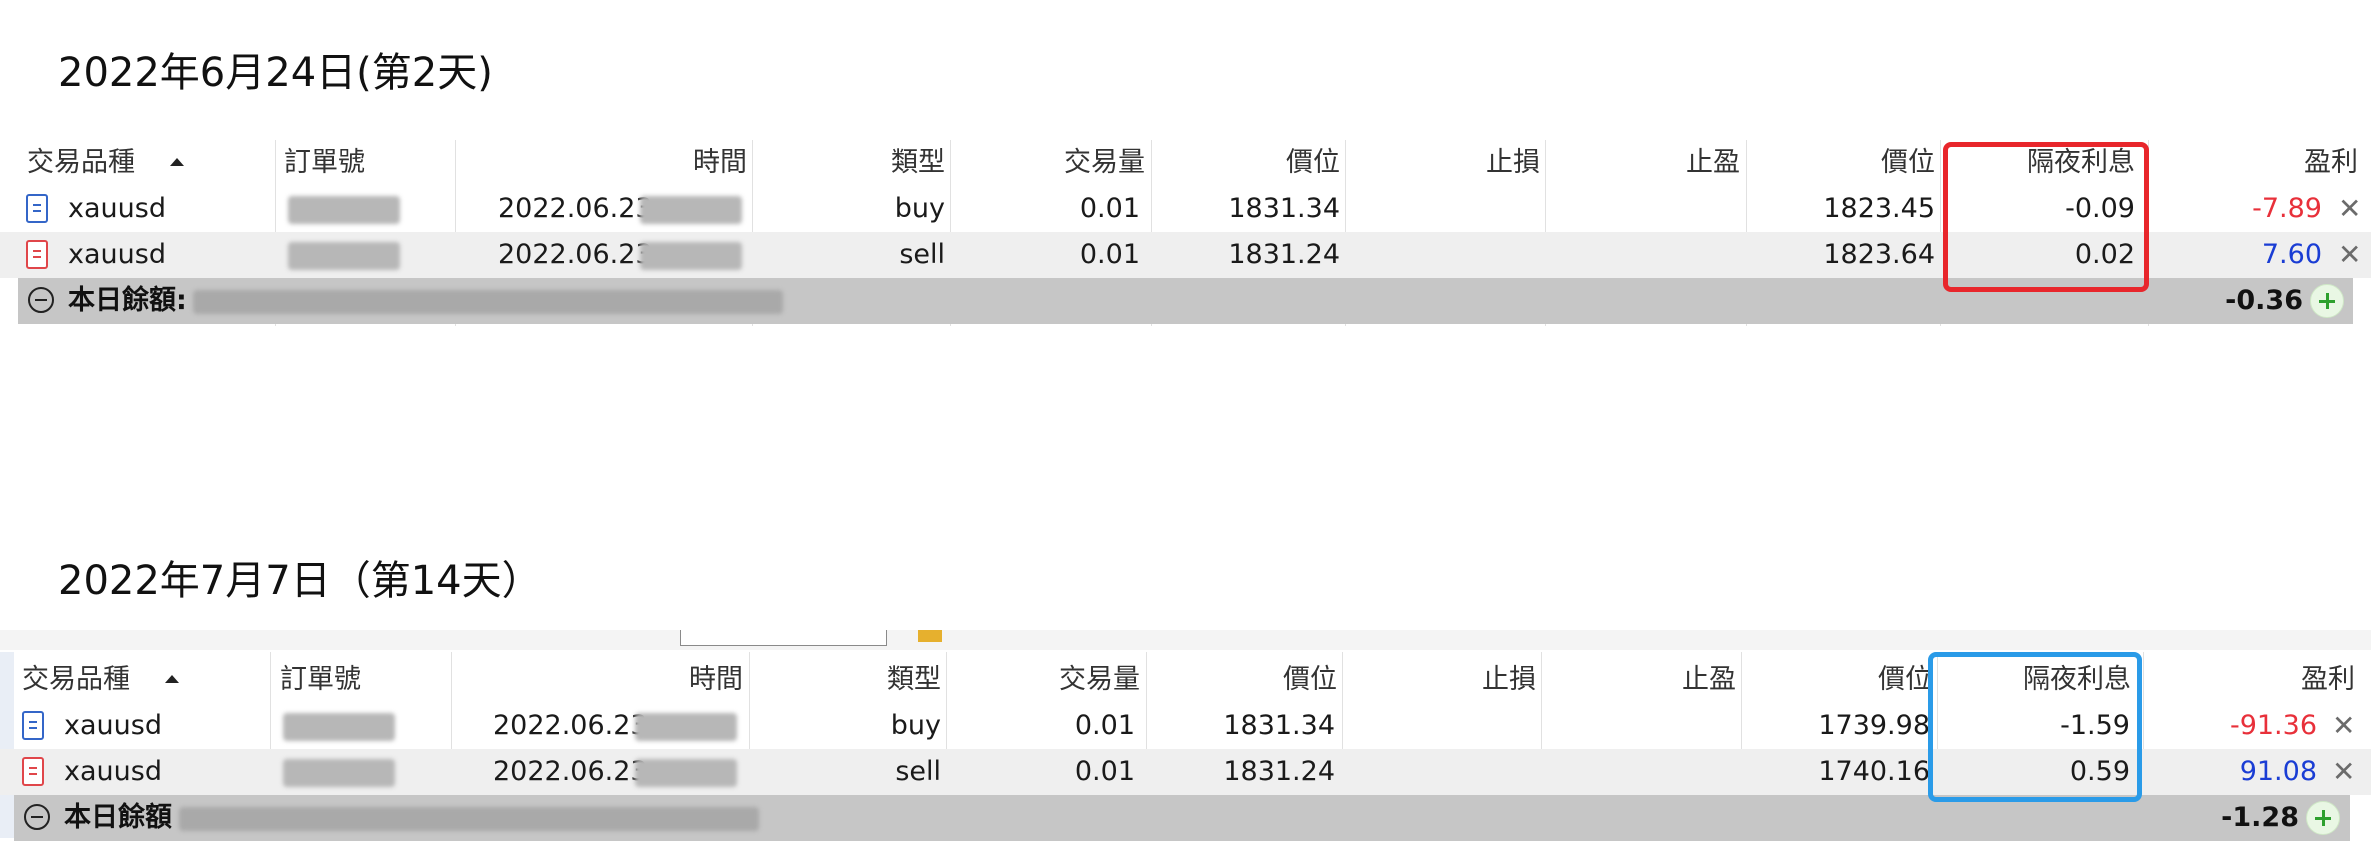 The width and height of the screenshot is (2371, 858). I want to click on folder-icon, so click(930, 636).